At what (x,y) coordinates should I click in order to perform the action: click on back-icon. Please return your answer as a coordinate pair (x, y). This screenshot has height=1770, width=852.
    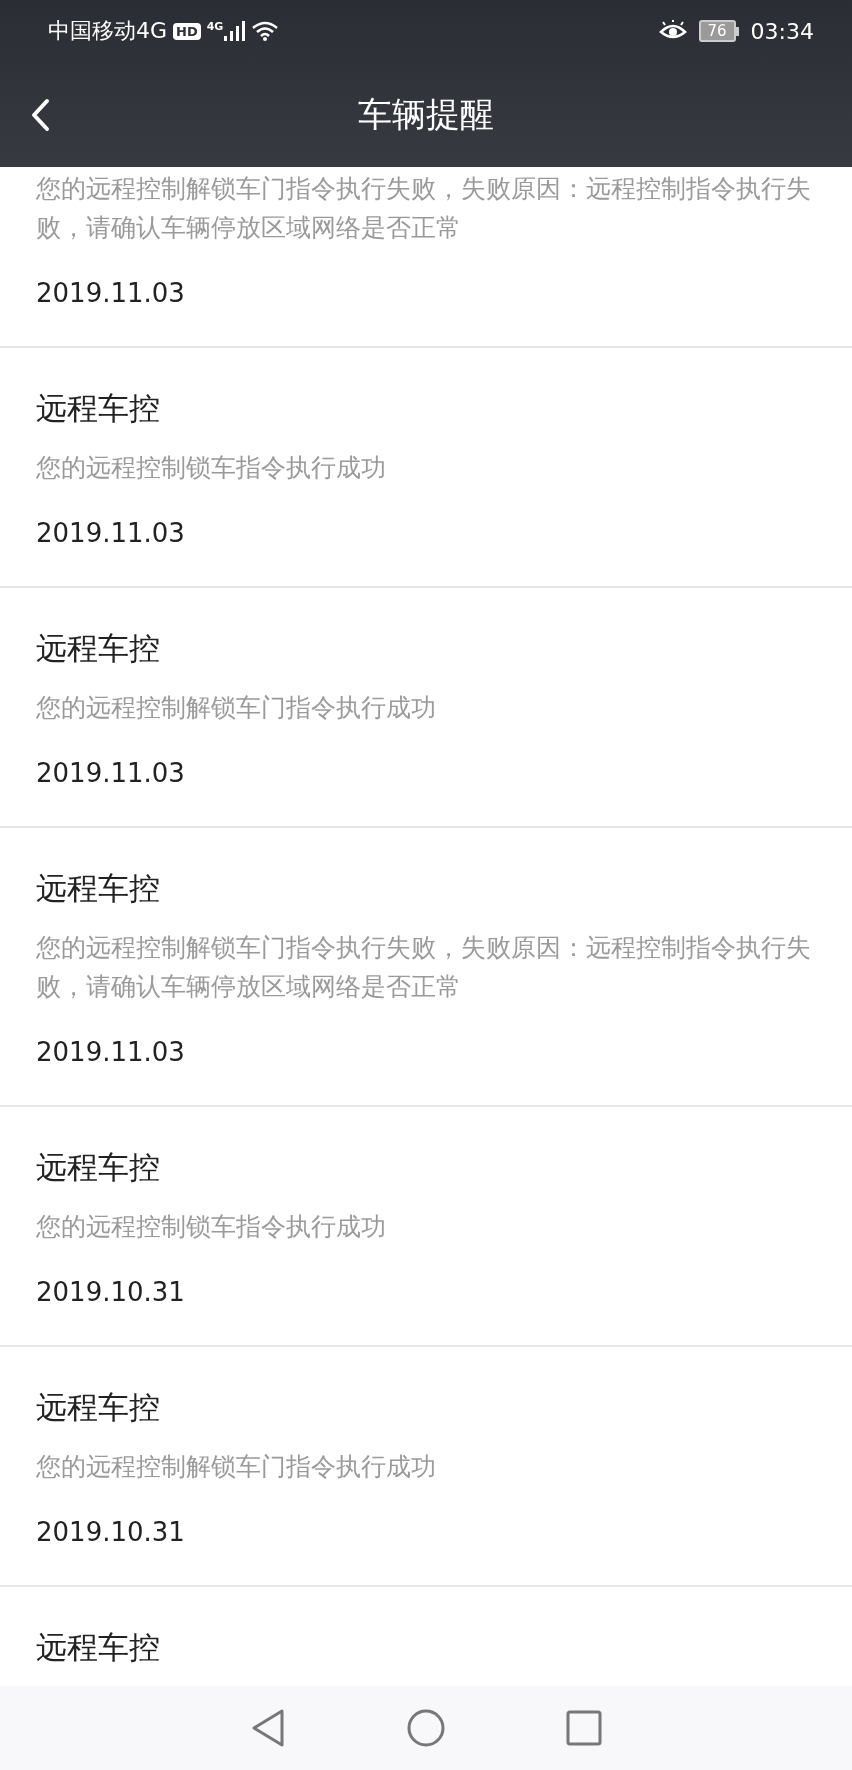
    Looking at the image, I should click on (40, 115).